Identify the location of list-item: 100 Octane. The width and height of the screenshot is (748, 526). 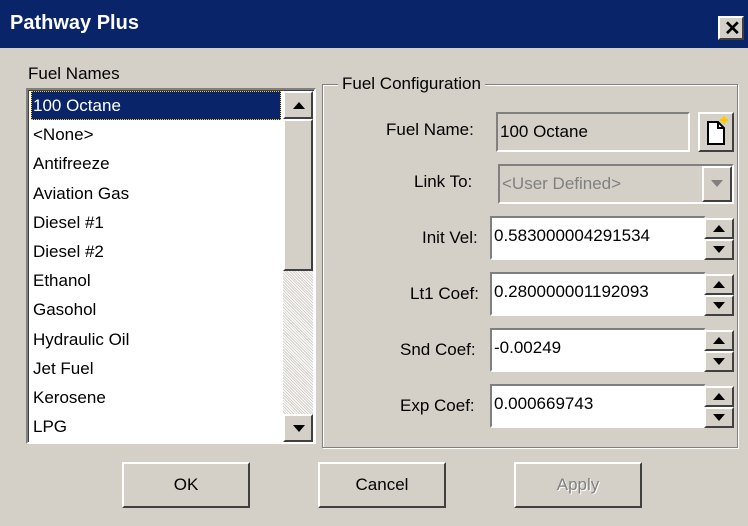
(156, 106).